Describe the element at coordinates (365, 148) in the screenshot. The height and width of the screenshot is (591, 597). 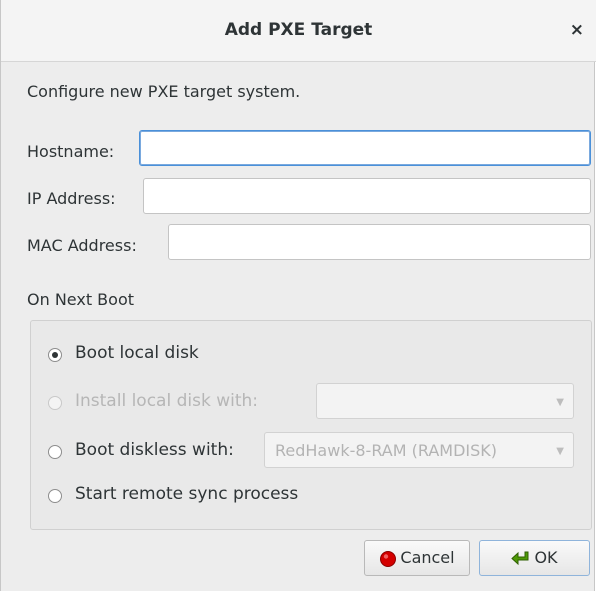
I see `hostname-input` at that location.